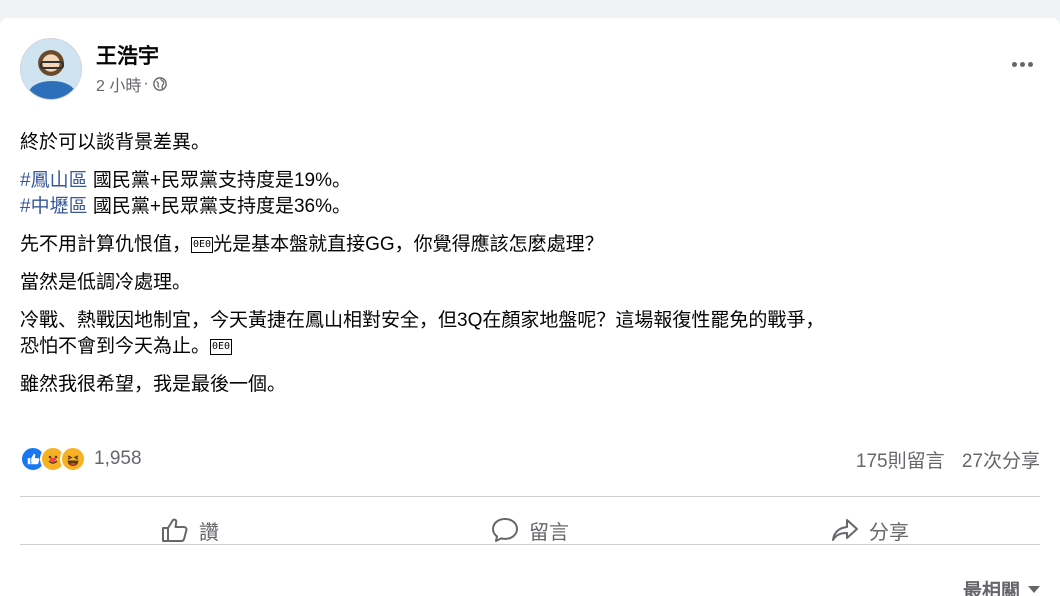 This screenshot has height=596, width=1060. I want to click on post-paragraph: 先不用計算仇恨值， 0E0 光是基本盤就直接GG，你覺得應該怎麼處理？, so click(530, 245).